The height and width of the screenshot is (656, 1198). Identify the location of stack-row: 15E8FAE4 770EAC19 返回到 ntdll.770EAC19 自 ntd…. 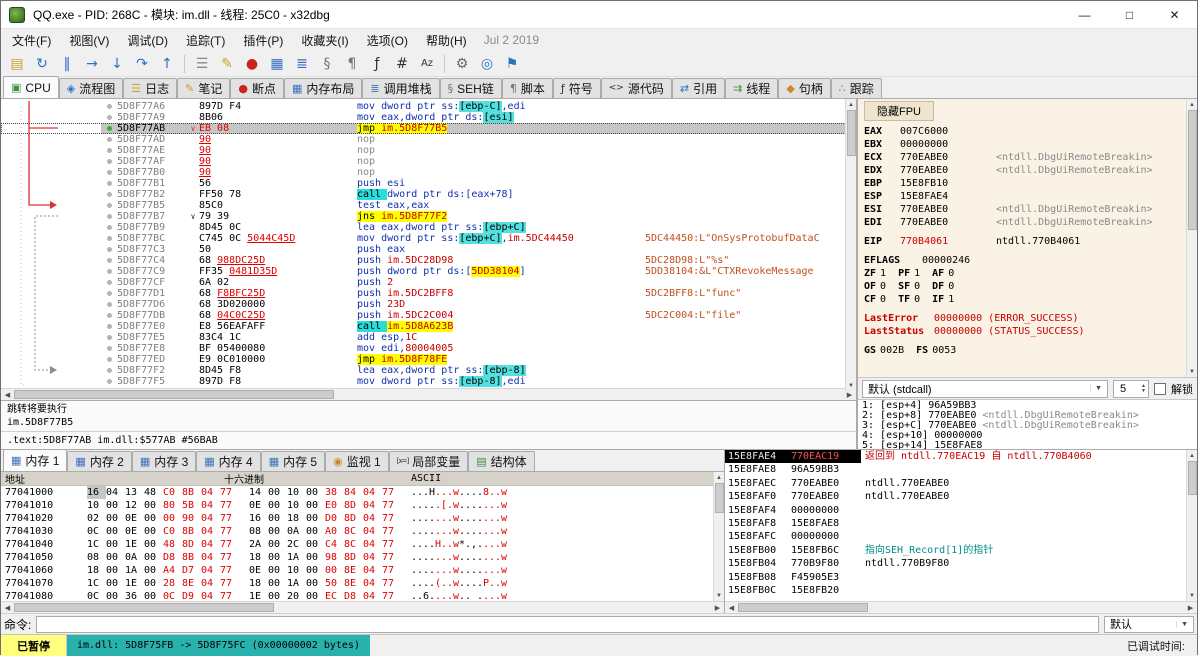
(955, 457).